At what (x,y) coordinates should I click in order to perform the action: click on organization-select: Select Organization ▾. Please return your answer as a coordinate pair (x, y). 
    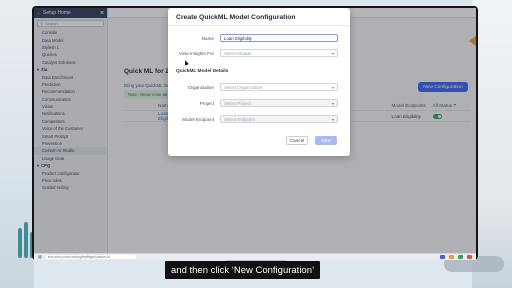
    Looking at the image, I should click on (279, 87).